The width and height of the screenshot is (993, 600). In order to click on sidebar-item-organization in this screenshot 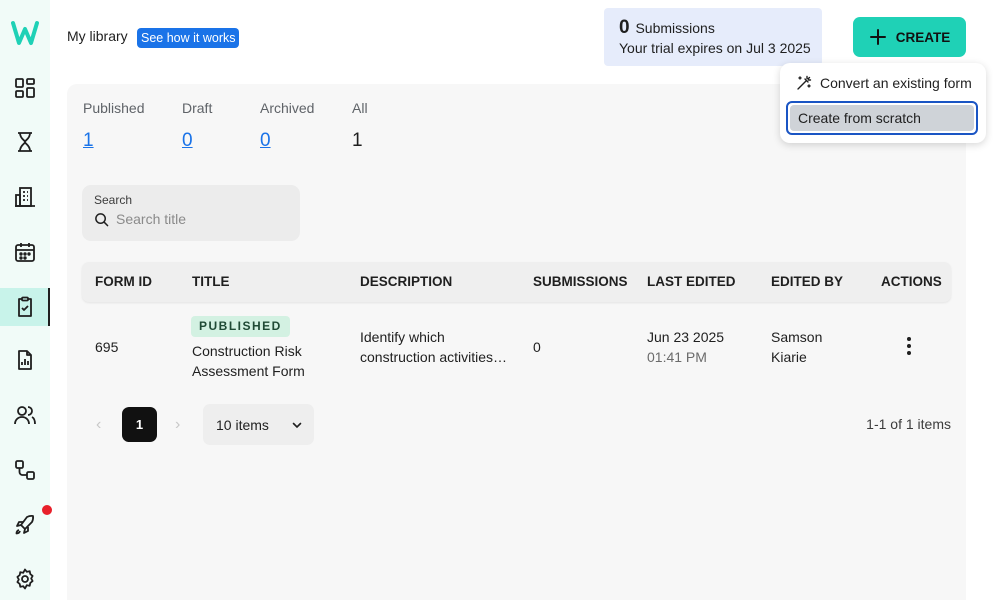, I will do `click(25, 197)`.